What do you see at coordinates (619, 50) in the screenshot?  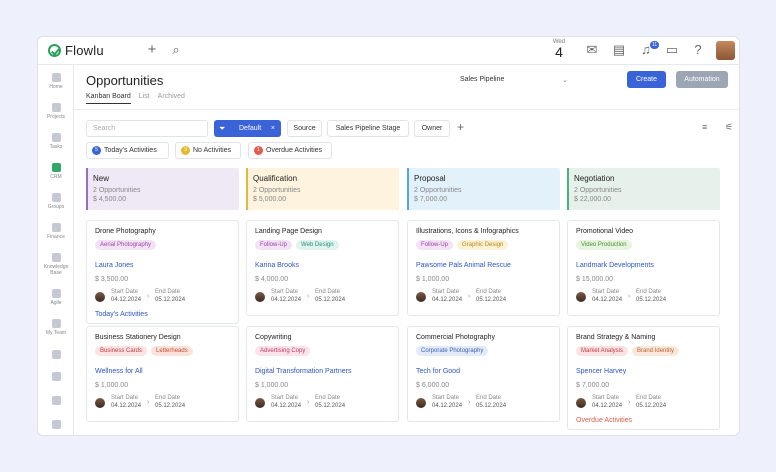 I see `notes-icon: ▤` at bounding box center [619, 50].